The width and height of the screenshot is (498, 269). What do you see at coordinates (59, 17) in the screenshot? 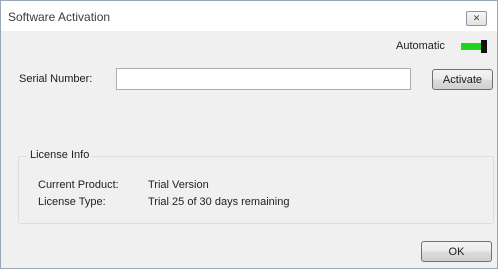
I see `window-title: Software Activation` at bounding box center [59, 17].